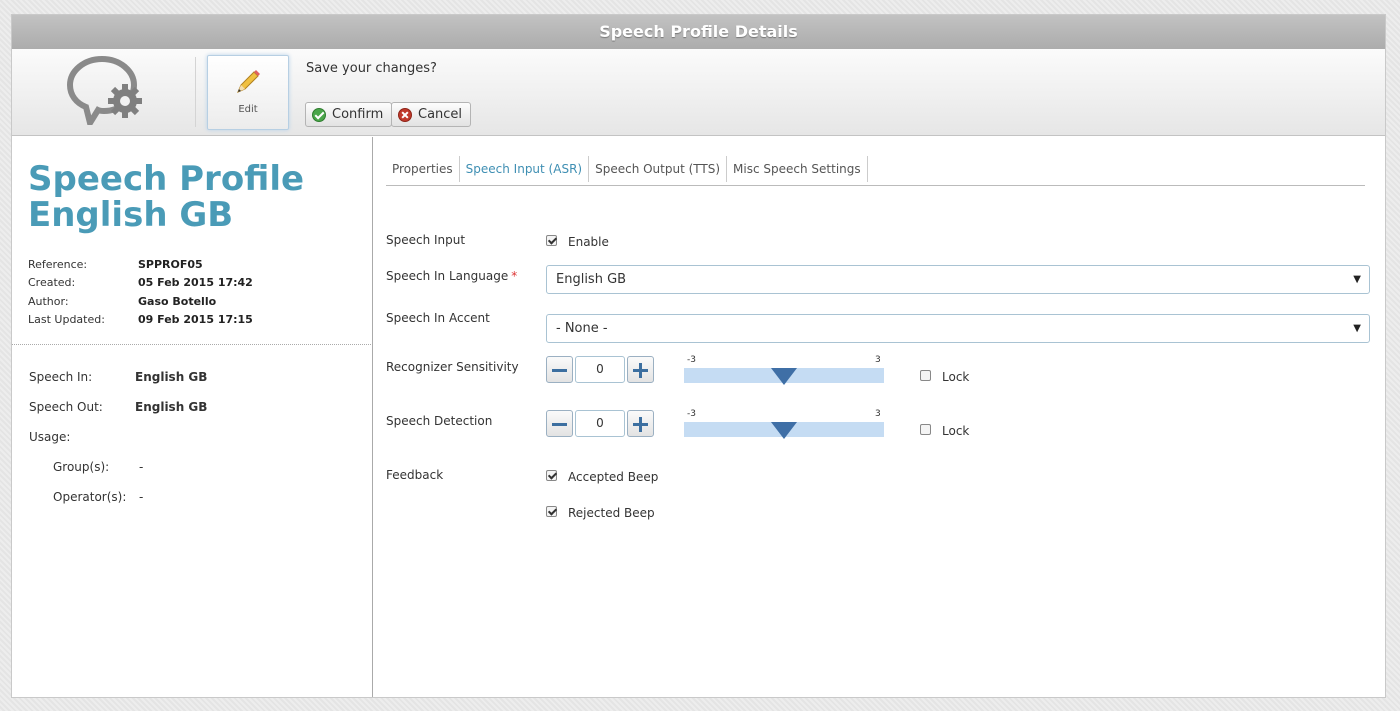 The image size is (1400, 711). What do you see at coordinates (104, 90) in the screenshot?
I see `speech-bubble-gear-icon` at bounding box center [104, 90].